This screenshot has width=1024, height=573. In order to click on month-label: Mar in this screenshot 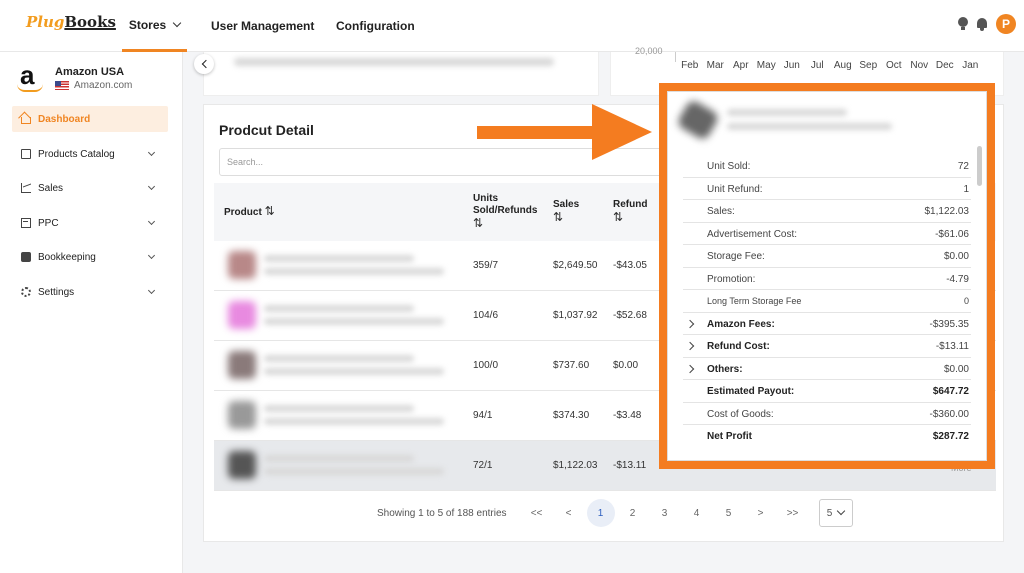, I will do `click(715, 65)`.